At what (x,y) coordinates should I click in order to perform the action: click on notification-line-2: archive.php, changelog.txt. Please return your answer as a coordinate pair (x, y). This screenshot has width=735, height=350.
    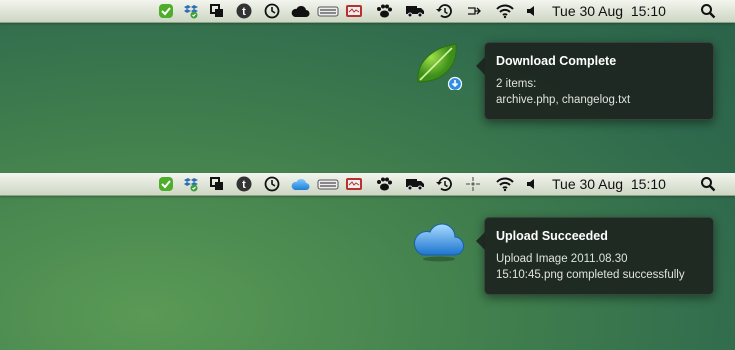
    Looking at the image, I should click on (563, 100).